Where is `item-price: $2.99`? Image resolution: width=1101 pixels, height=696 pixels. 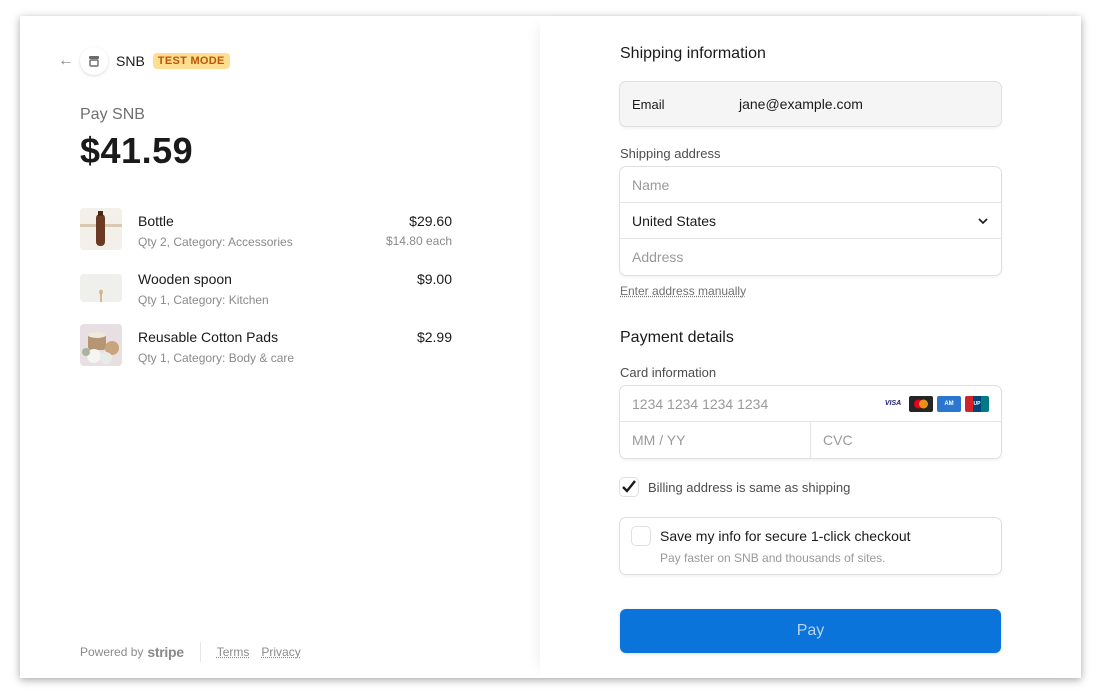 item-price: $2.99 is located at coordinates (434, 337).